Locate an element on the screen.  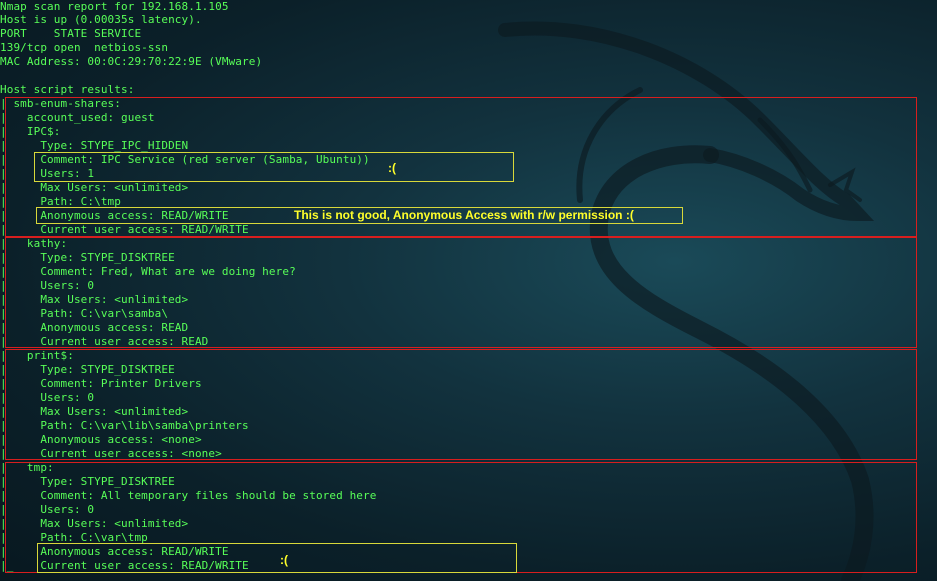
terminal-line: Nmap scan report for 192.168.1.105 is located at coordinates (114, 6).